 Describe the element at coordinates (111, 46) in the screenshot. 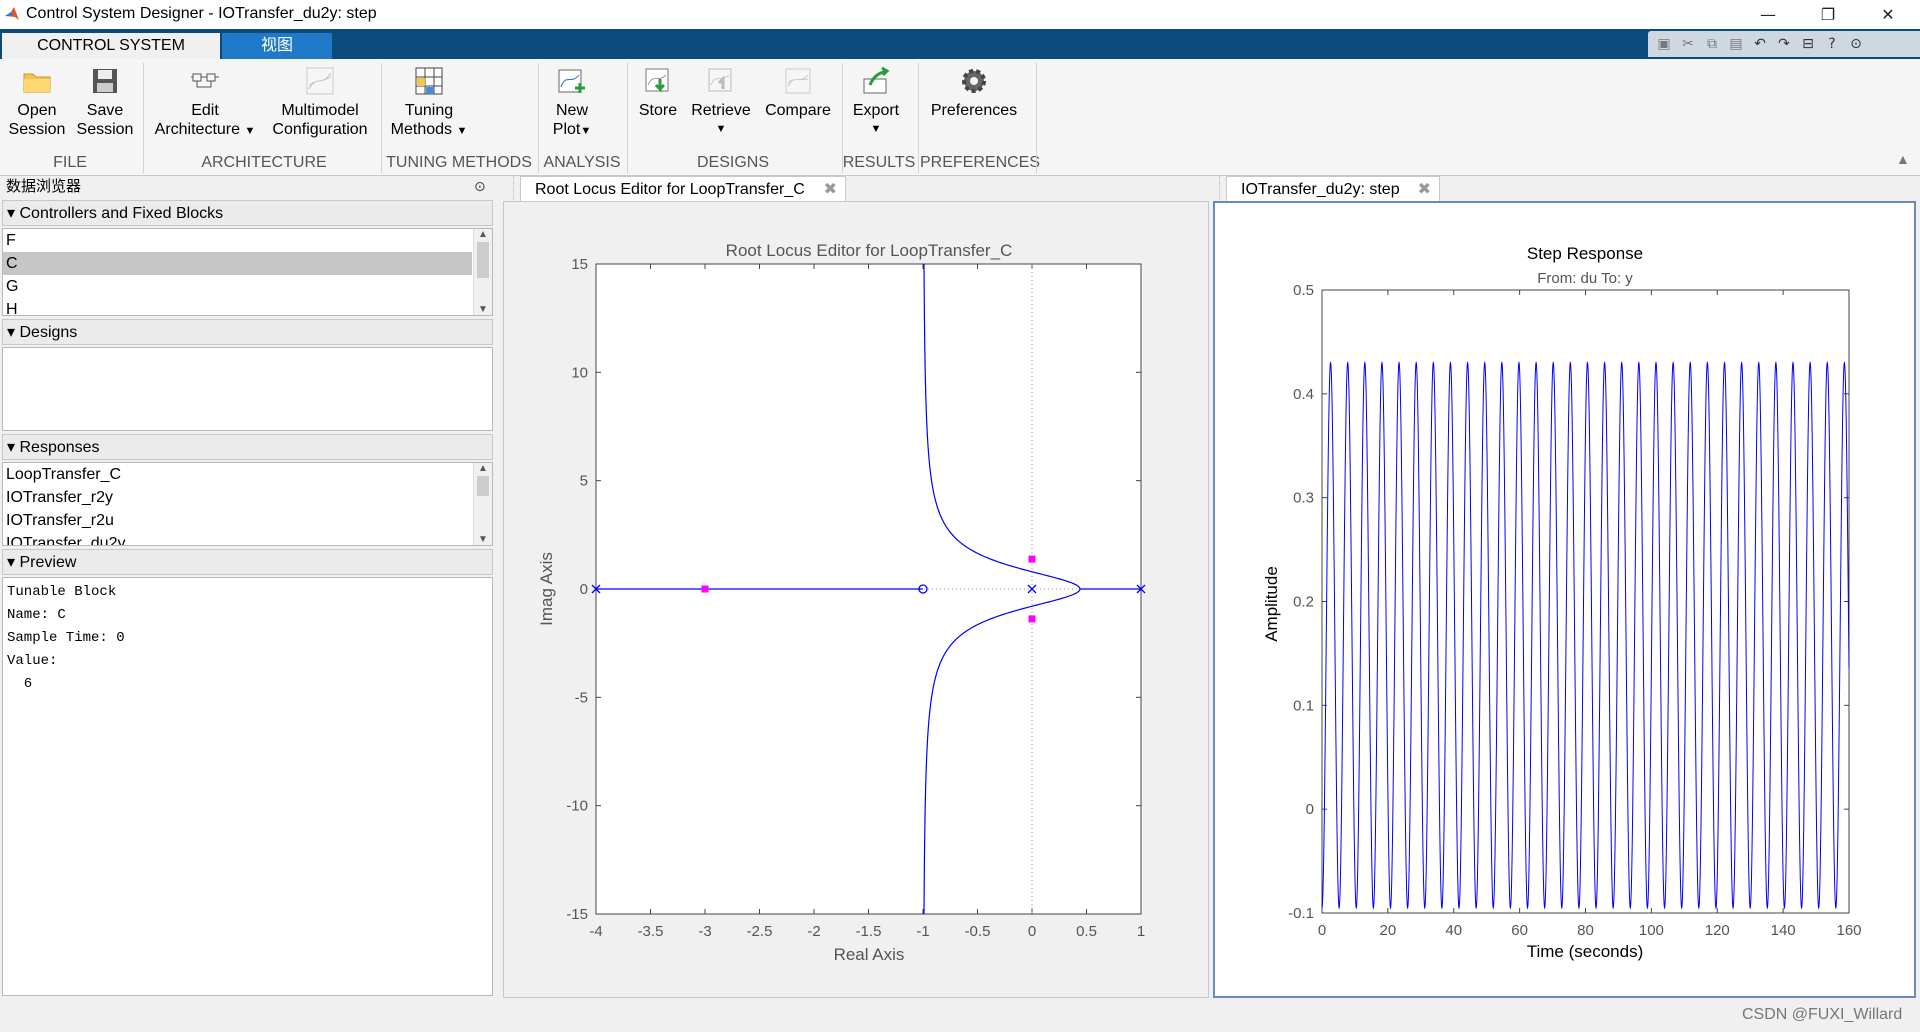

I see `tab-control-system: CONTROL SYSTEM` at that location.